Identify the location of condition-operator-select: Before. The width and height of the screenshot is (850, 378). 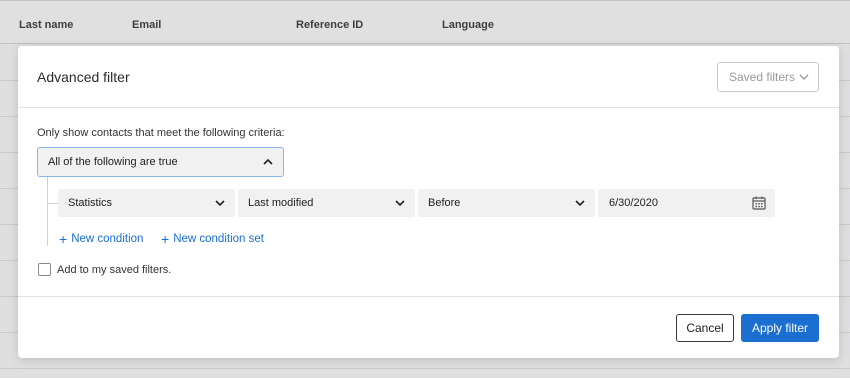
(506, 203).